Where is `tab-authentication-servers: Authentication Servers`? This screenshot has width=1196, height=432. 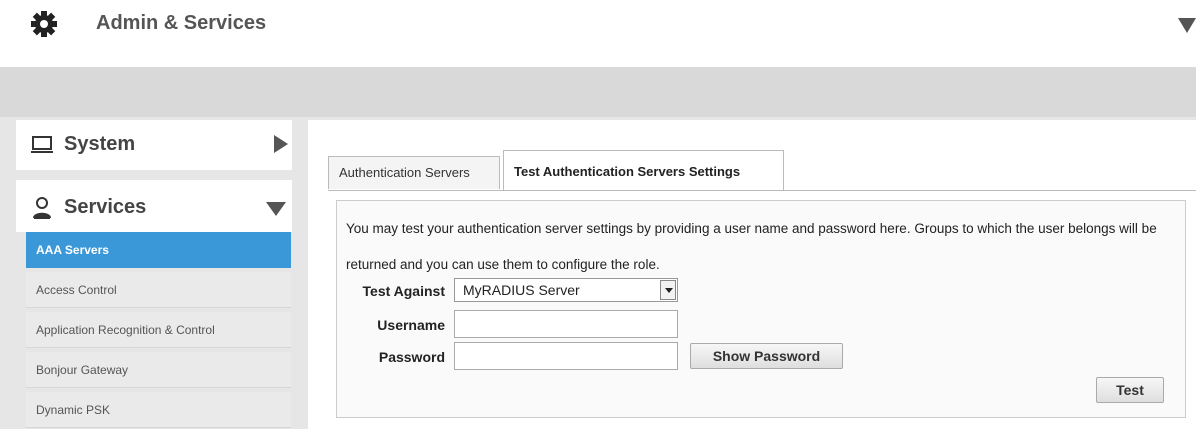 tab-authentication-servers: Authentication Servers is located at coordinates (414, 172).